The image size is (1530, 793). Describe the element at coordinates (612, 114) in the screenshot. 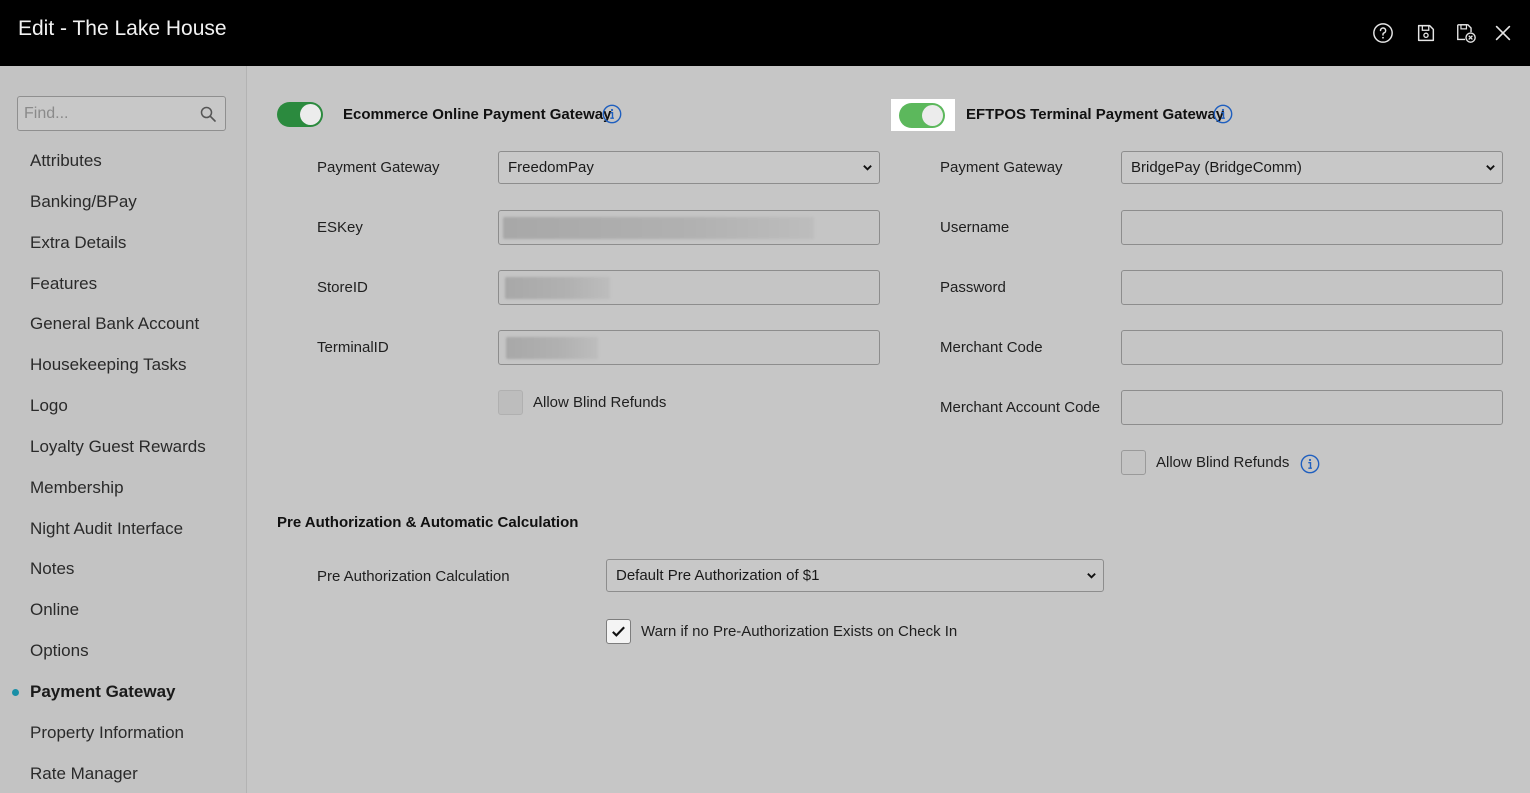

I see `ecommerce-info-icon` at that location.